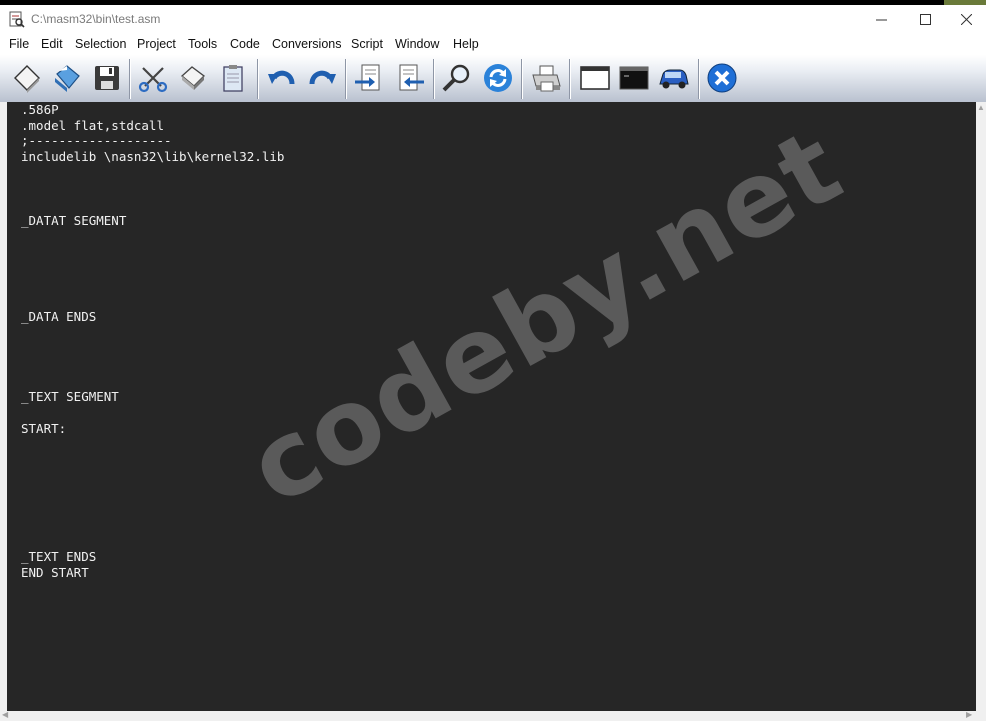 This screenshot has width=986, height=721. What do you see at coordinates (44, 428) in the screenshot?
I see `code-line: START:` at bounding box center [44, 428].